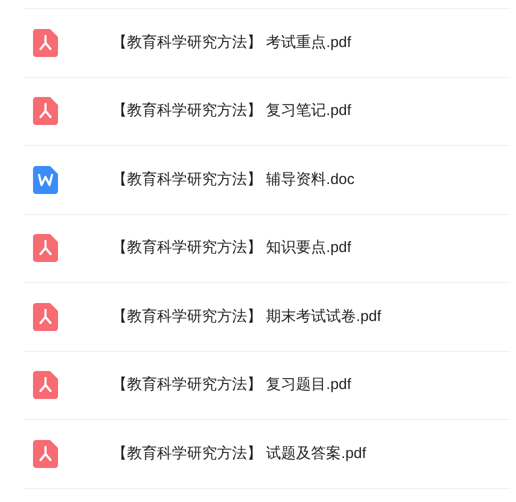  What do you see at coordinates (247, 317) in the screenshot?
I see `file-name: 【教育科学研究方法】 期末考试试卷.pdf` at bounding box center [247, 317].